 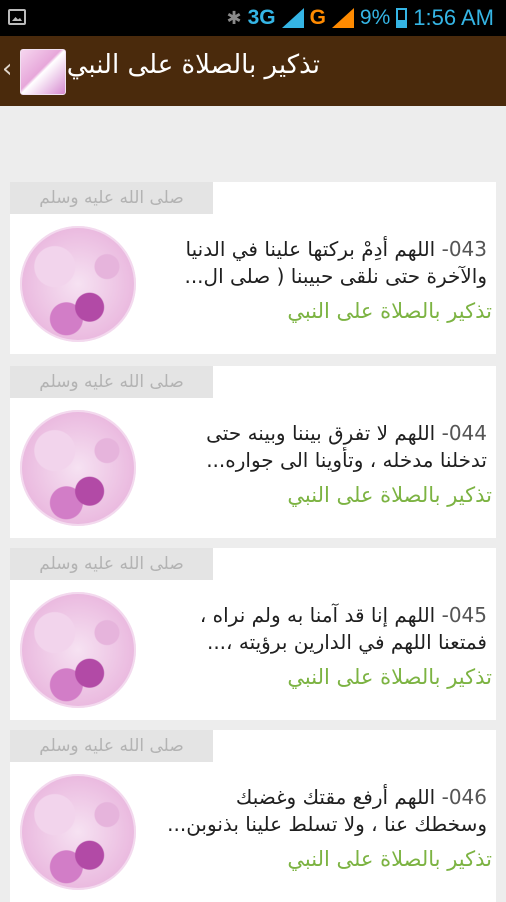 What do you see at coordinates (464, 797) in the screenshot?
I see `list-item-number: 046-` at bounding box center [464, 797].